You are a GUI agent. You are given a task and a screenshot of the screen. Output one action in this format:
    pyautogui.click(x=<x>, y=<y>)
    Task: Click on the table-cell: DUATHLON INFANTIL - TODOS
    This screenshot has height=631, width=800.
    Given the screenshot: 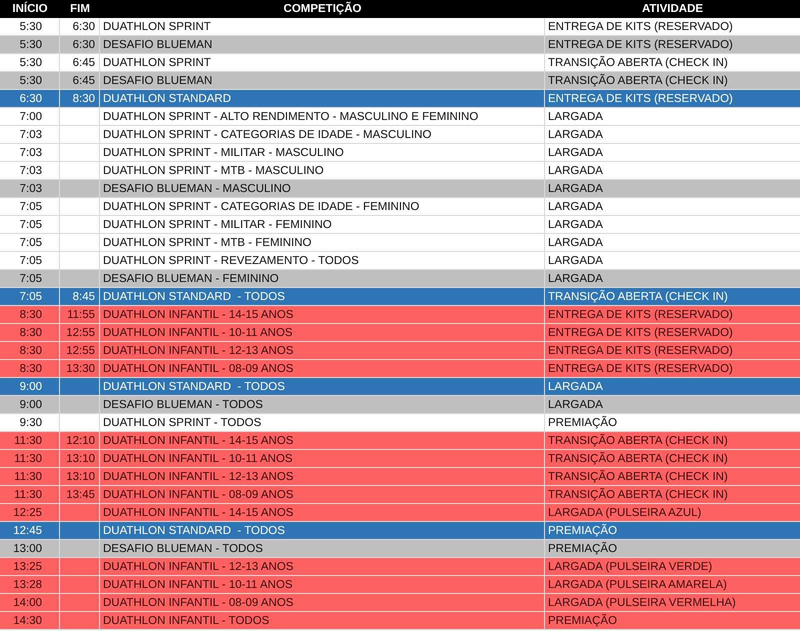 What is the action you would take?
    pyautogui.click(x=186, y=620)
    